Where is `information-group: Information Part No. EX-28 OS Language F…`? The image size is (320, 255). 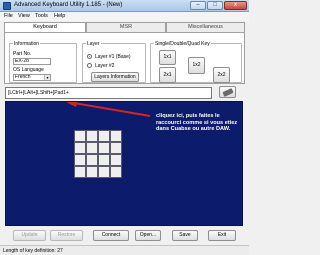 information-group: Information Part No. EX-28 OS Language F… is located at coordinates (43, 62).